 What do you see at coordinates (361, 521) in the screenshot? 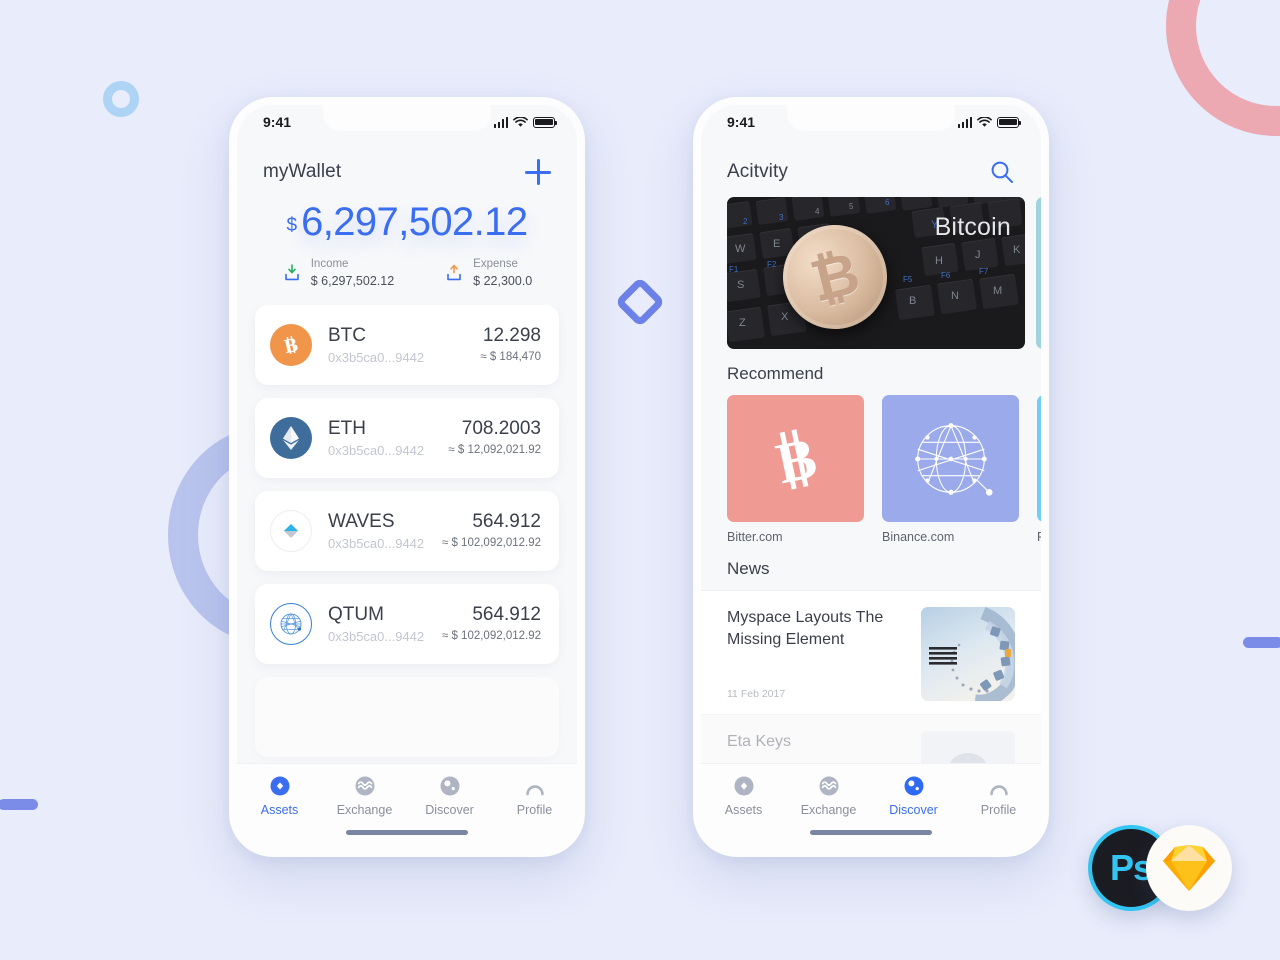
I see `asset-symbol: WAVES` at bounding box center [361, 521].